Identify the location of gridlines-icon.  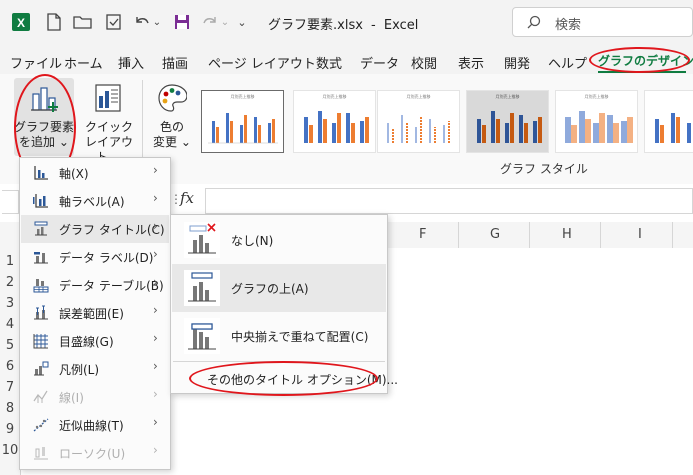
(40, 341).